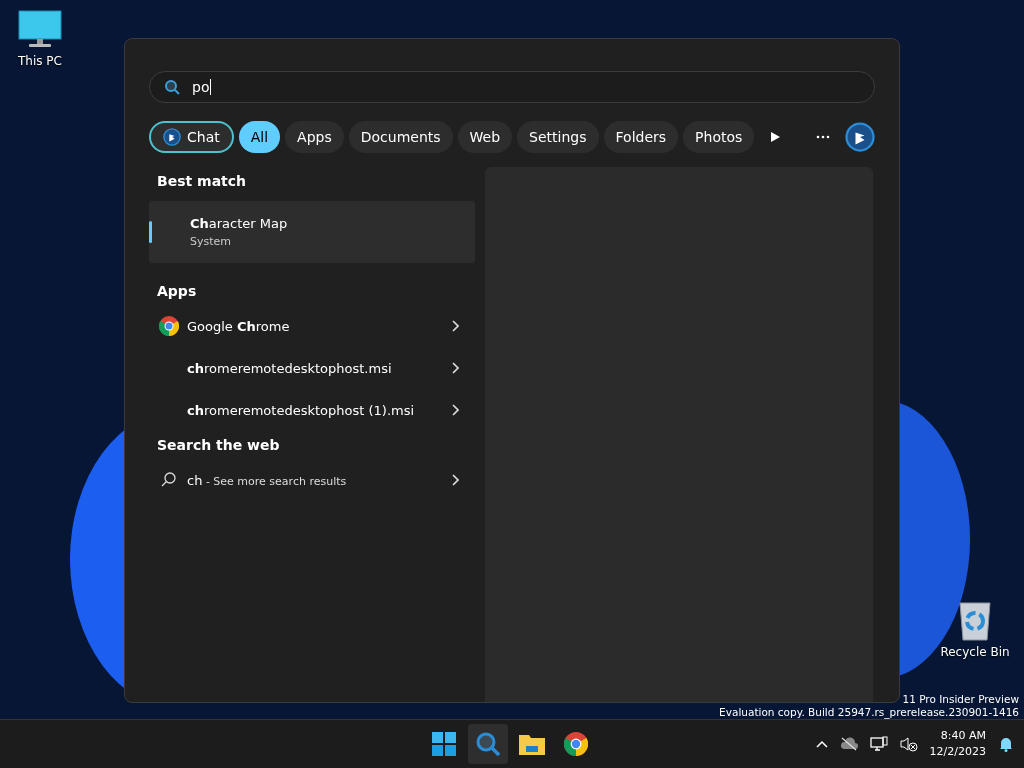 This screenshot has width=1024, height=768. I want to click on filter-tab: Documents, so click(400, 137).